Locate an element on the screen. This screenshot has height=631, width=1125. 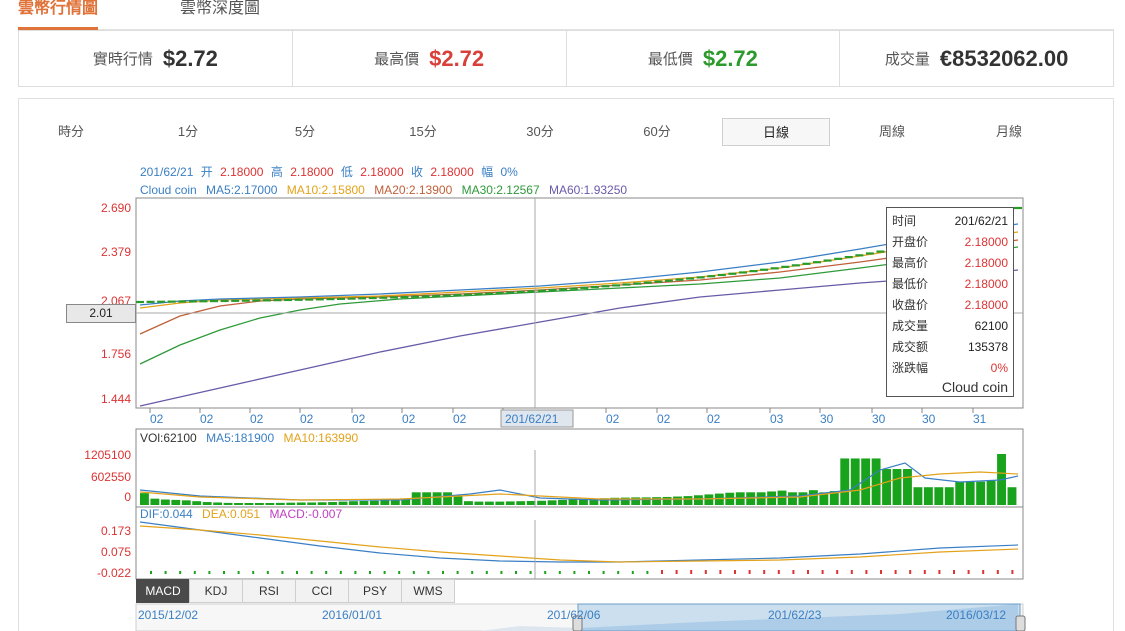
macd-legend-dif: DIF:0.044 is located at coordinates (166, 514).